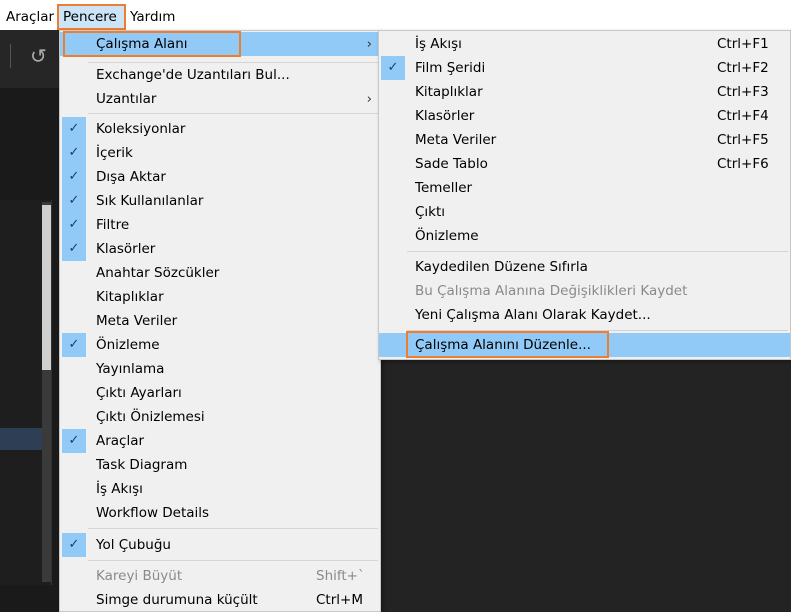  I want to click on shortcut-label: Ctrl+M, so click(339, 600).